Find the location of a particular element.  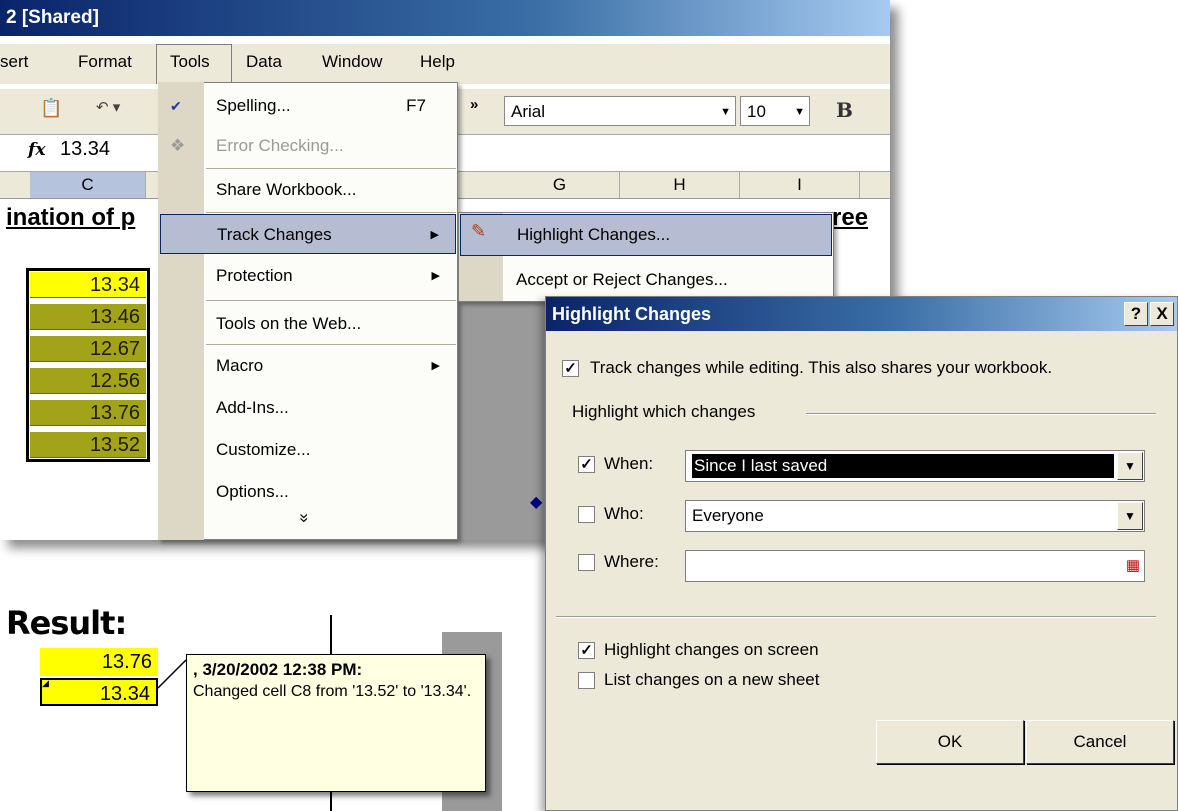

menu-item-label: Macro is located at coordinates (240, 365).